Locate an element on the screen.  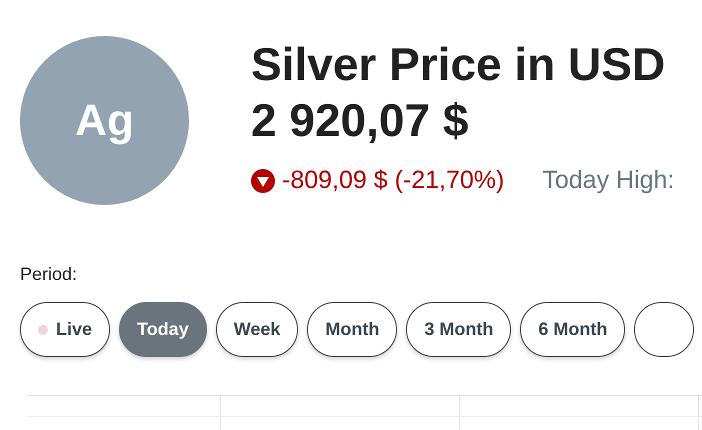
price-change: -809,09 $ (-21,70%) is located at coordinates (393, 180).